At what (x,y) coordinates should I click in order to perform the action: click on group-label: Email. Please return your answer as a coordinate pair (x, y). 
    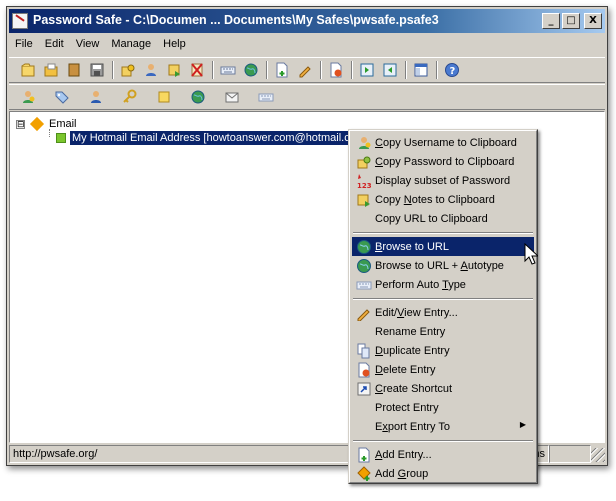
    Looking at the image, I should click on (63, 124).